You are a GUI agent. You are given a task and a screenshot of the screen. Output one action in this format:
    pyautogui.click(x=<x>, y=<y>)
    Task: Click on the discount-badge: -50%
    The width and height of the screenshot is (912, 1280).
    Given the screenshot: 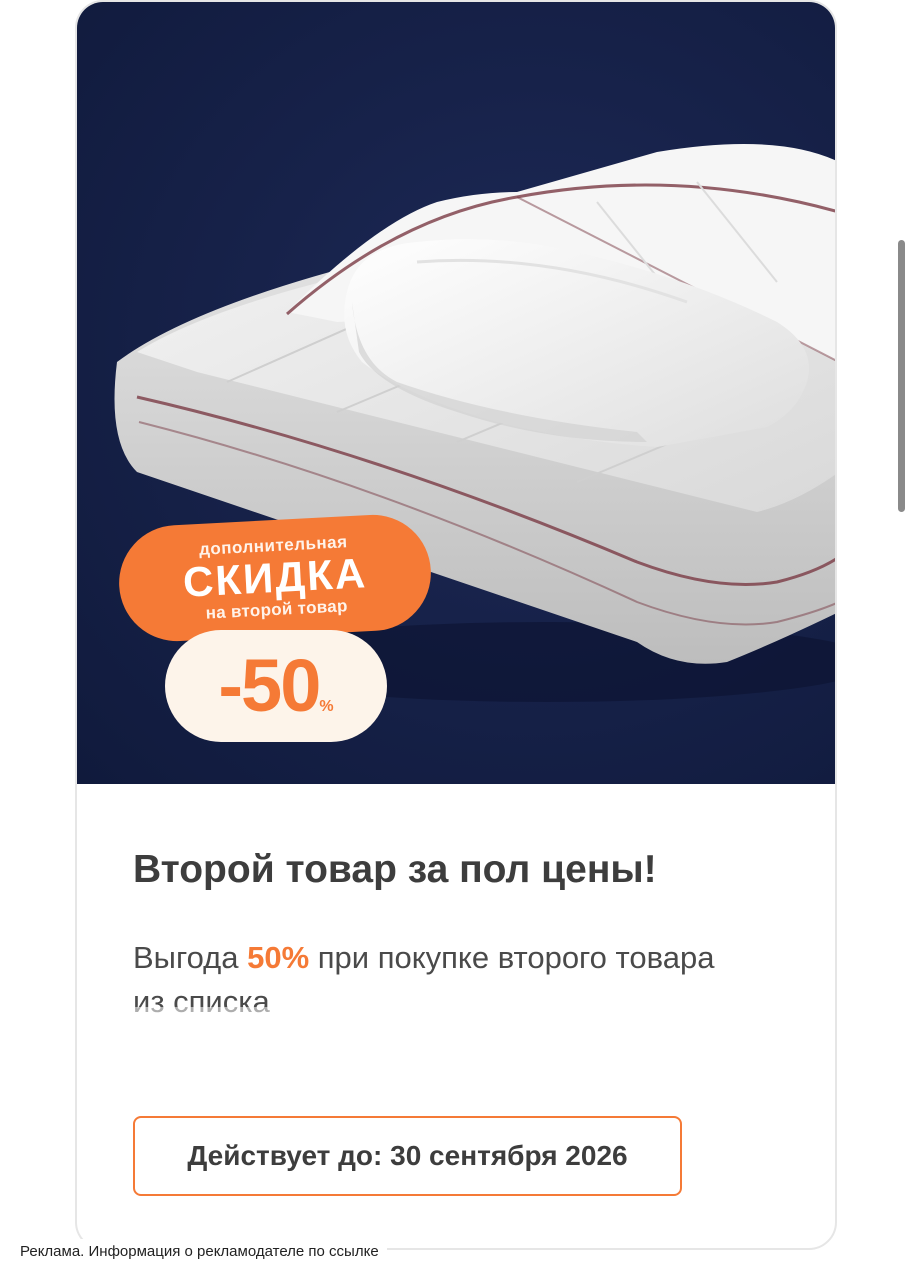 What is the action you would take?
    pyautogui.click(x=276, y=686)
    